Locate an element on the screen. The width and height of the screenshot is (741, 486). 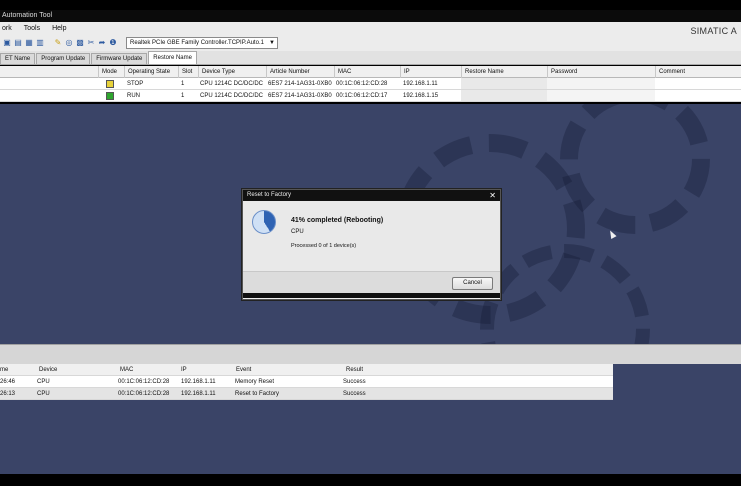
col-slot: Slot is located at coordinates (188, 72).